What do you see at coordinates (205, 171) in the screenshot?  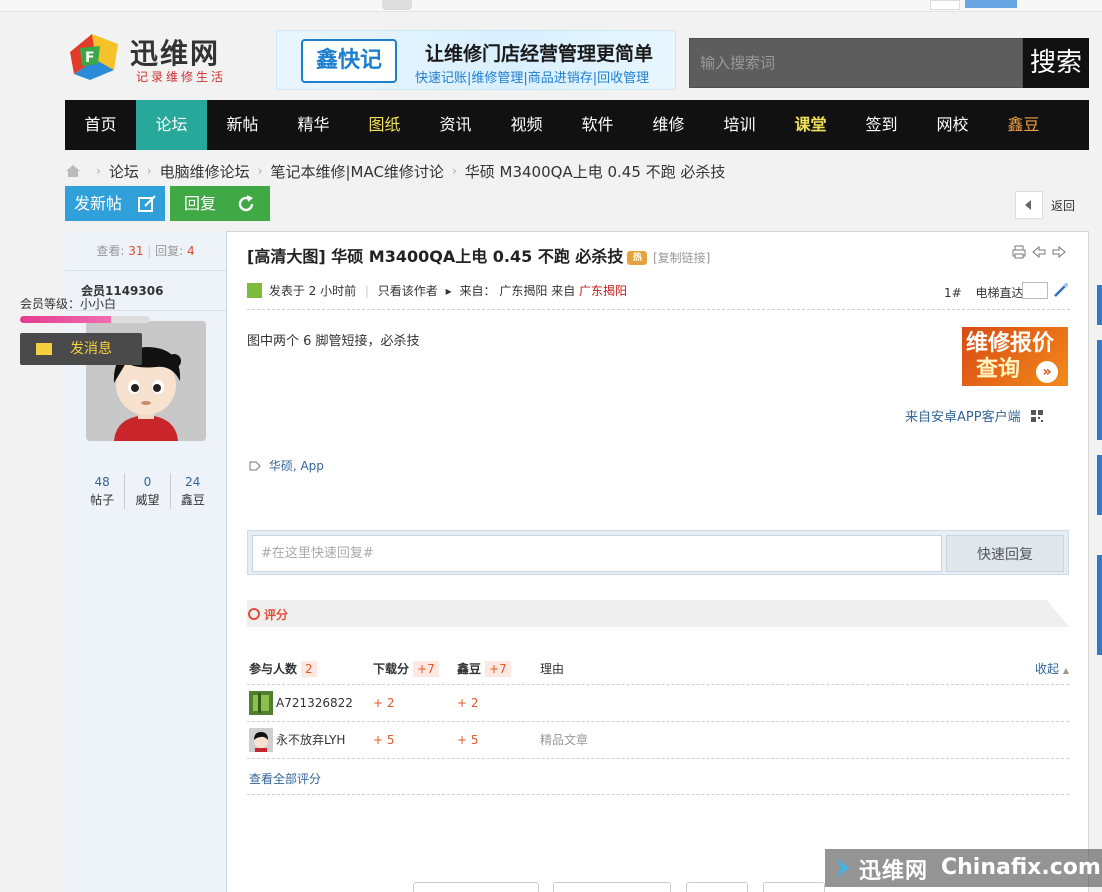 I see `breadcrumb-pc-repair: 电脑维修论坛` at bounding box center [205, 171].